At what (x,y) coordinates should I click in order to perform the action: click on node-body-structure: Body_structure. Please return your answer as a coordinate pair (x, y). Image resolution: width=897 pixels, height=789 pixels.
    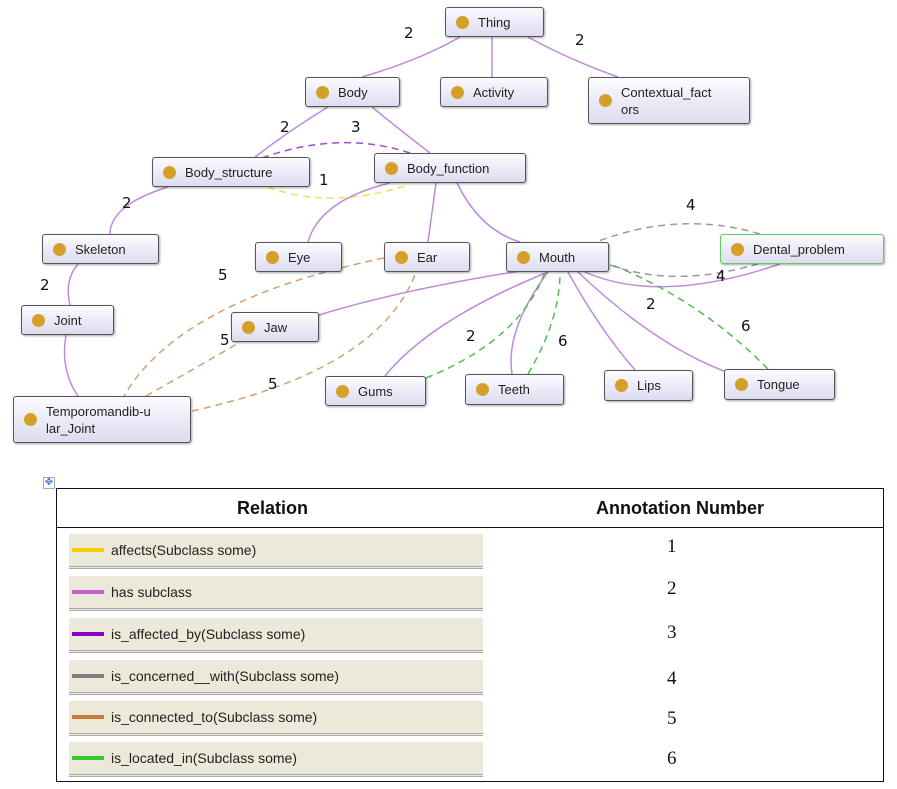
    Looking at the image, I should click on (231, 172).